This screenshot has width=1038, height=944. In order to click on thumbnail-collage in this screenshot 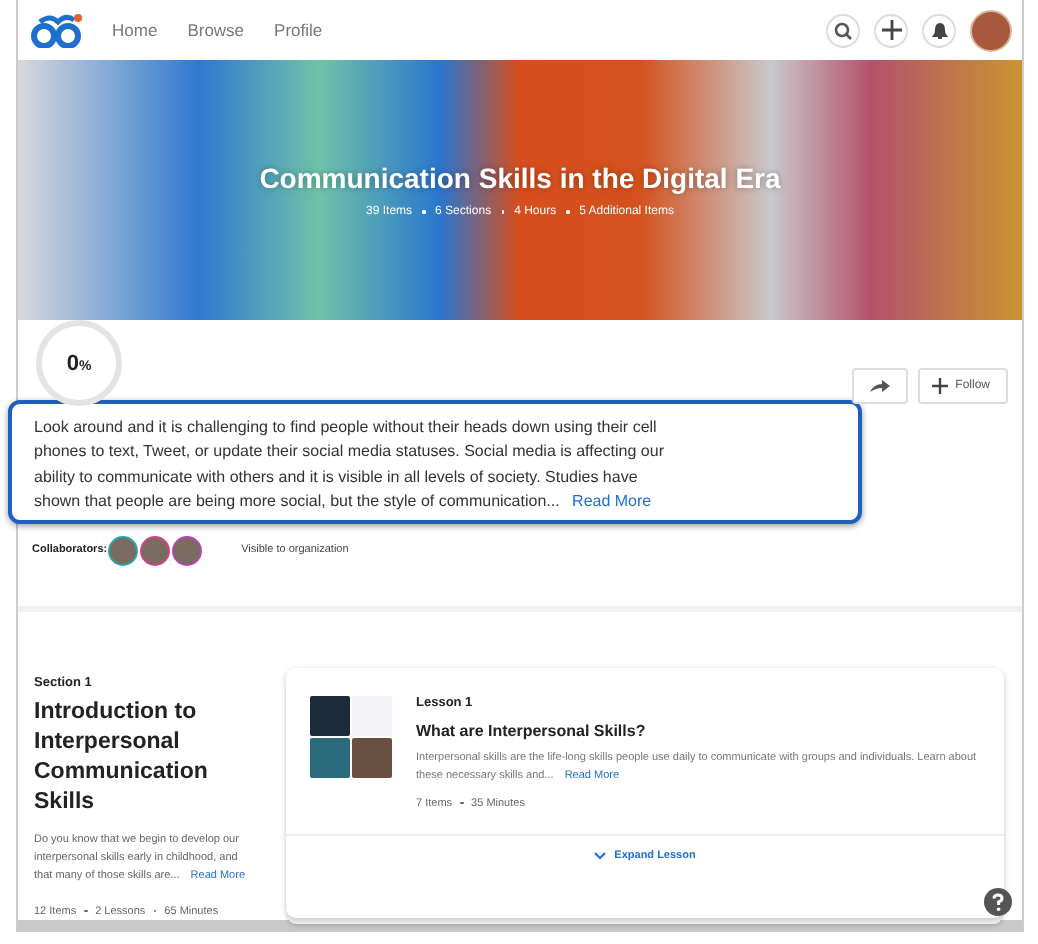, I will do `click(351, 736)`.